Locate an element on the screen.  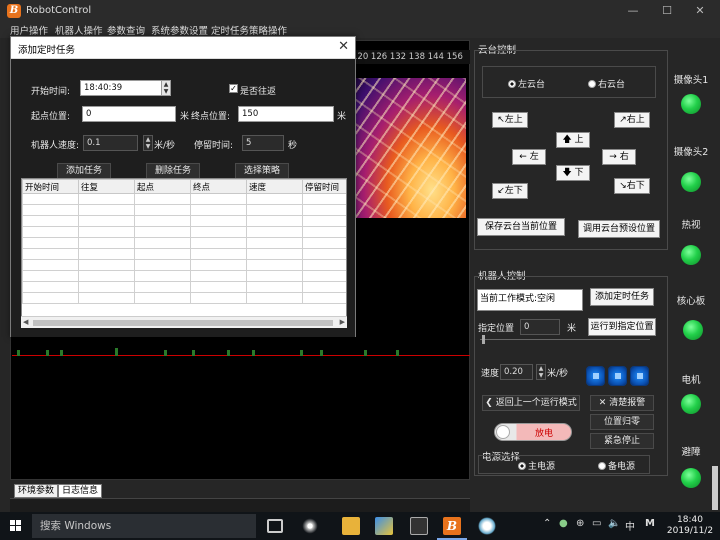
end-pos-input: 150 is located at coordinates (286, 114).